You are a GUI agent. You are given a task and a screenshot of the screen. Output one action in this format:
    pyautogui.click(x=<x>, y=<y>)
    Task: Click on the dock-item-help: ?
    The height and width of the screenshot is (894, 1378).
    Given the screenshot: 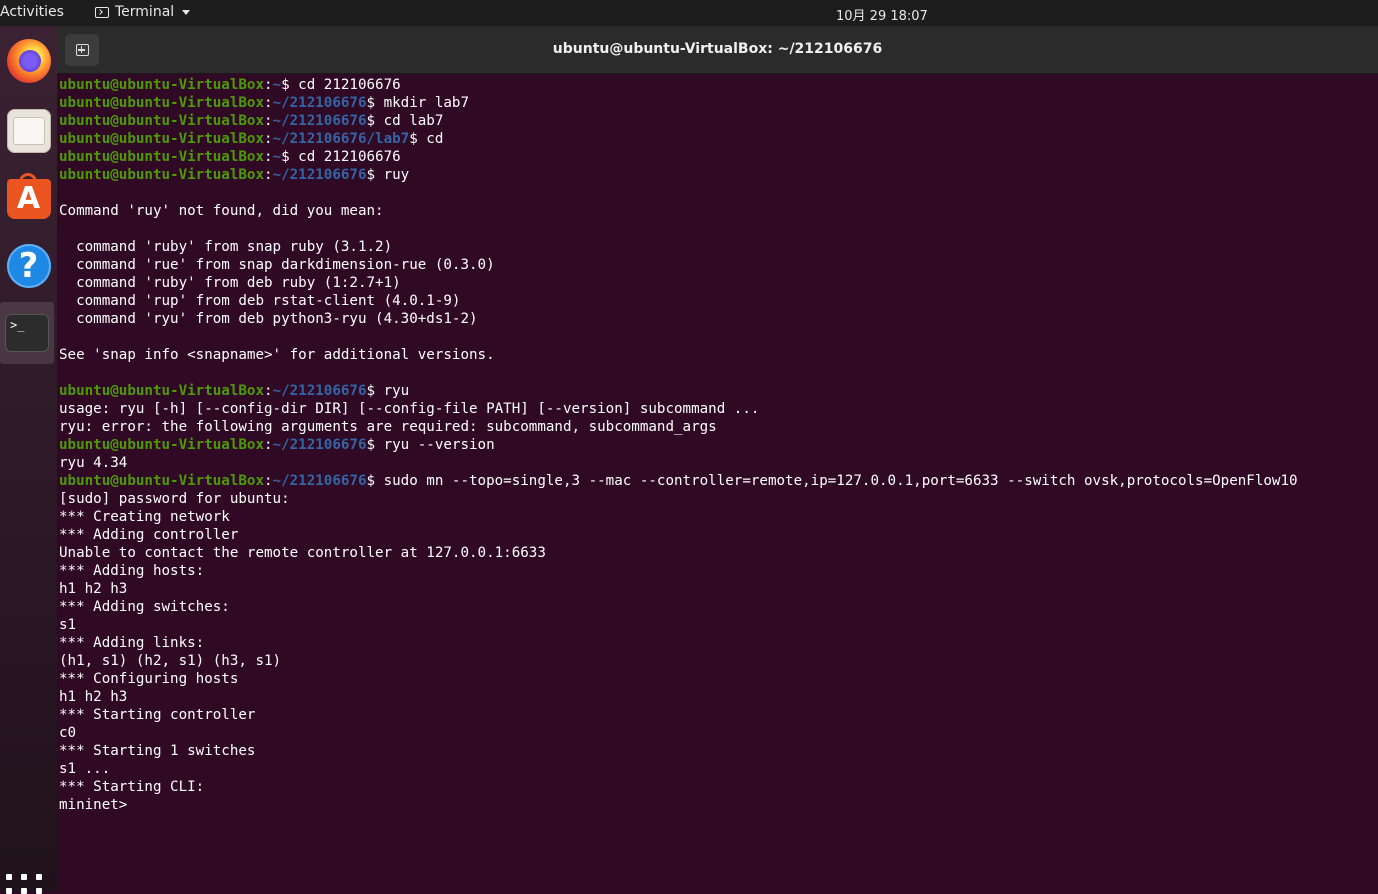 What is the action you would take?
    pyautogui.click(x=28, y=266)
    